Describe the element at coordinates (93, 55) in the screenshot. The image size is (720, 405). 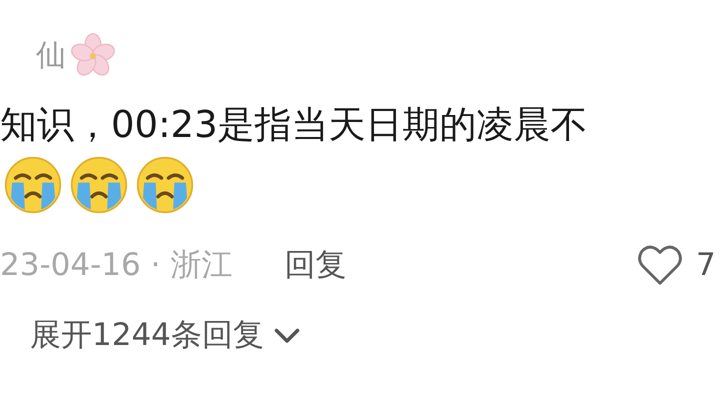
I see `flower-icon` at that location.